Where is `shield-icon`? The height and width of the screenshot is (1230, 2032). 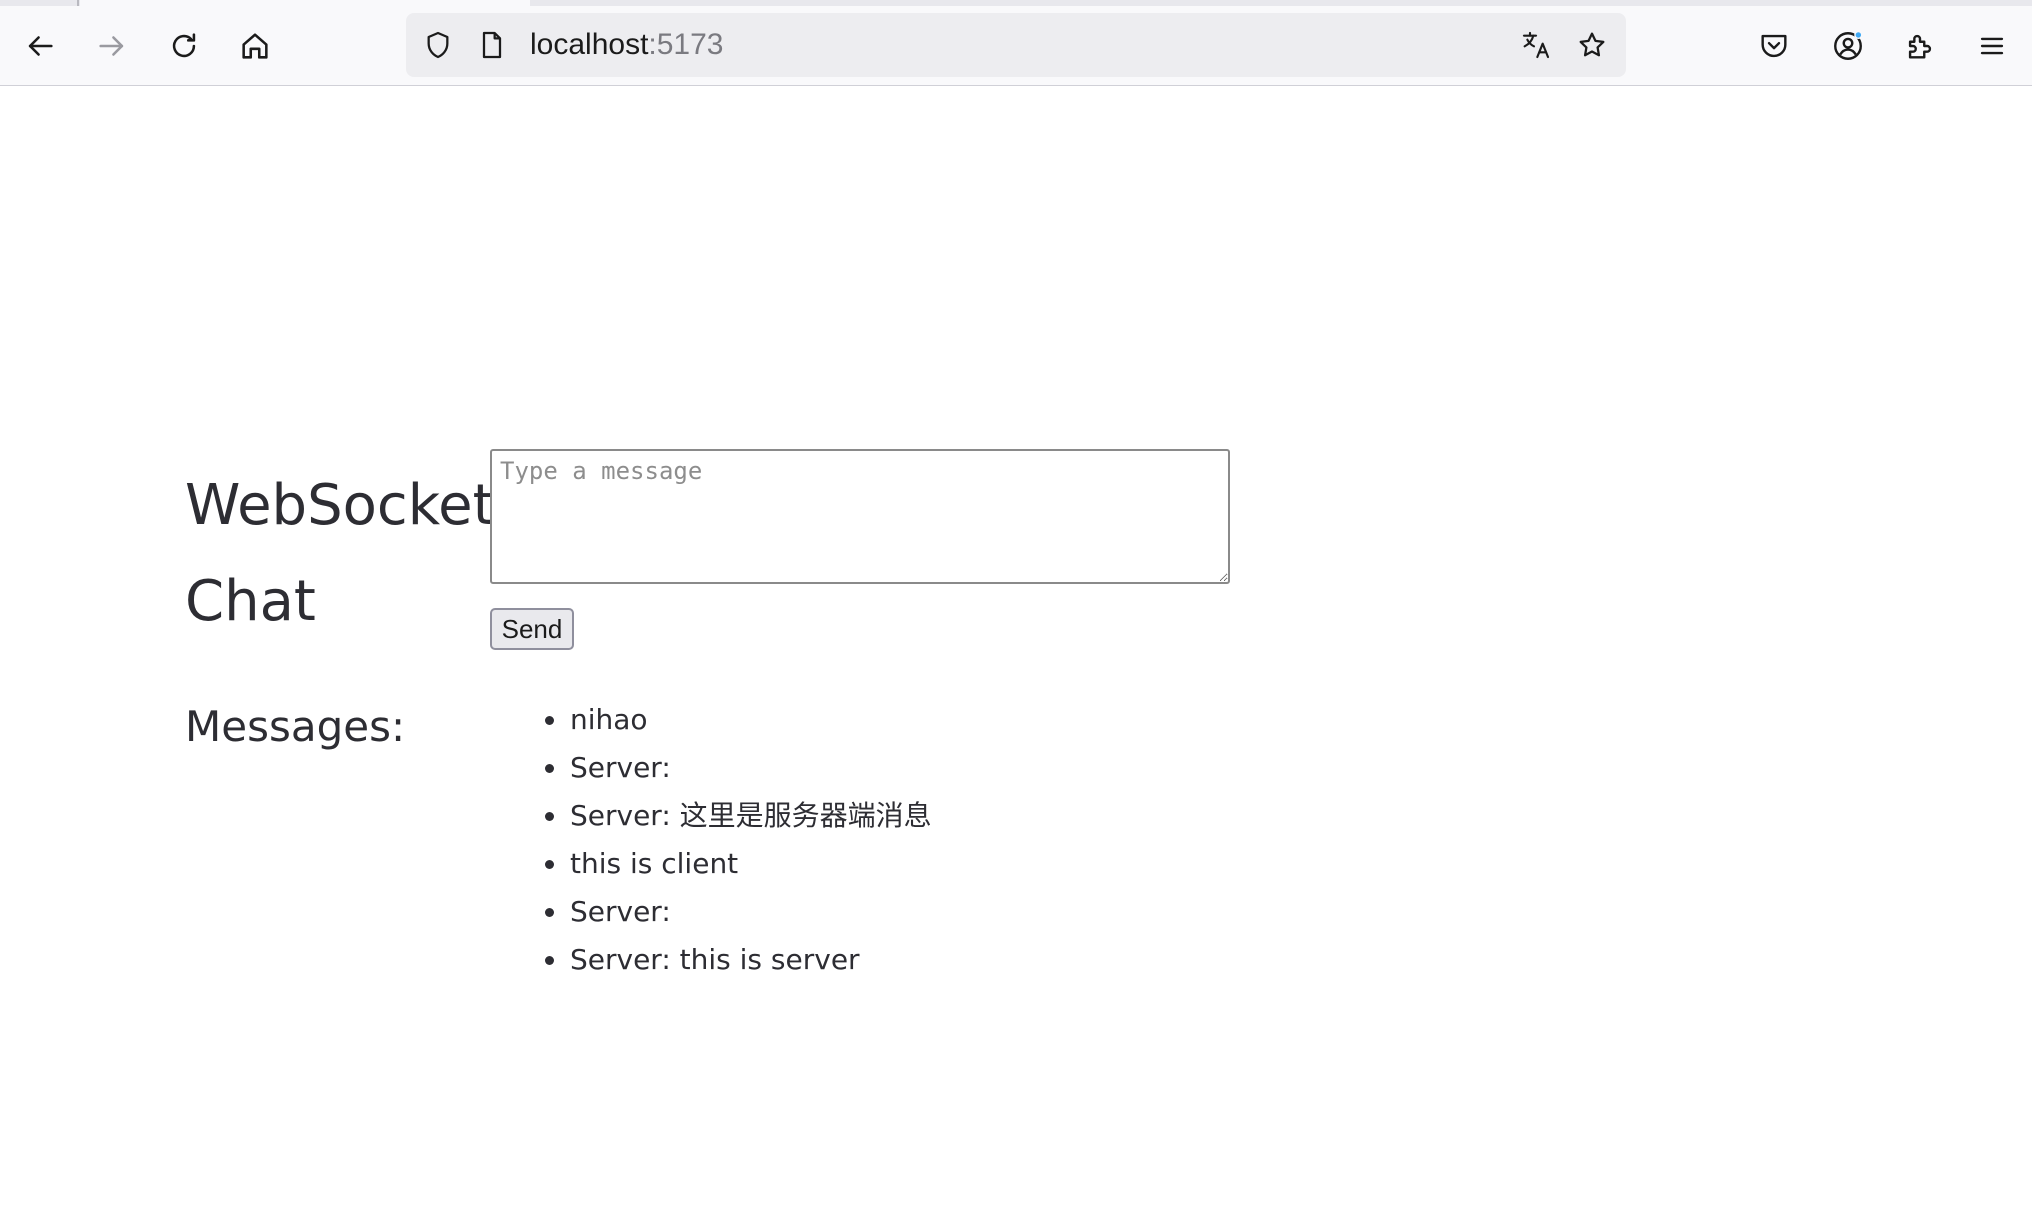 shield-icon is located at coordinates (438, 45).